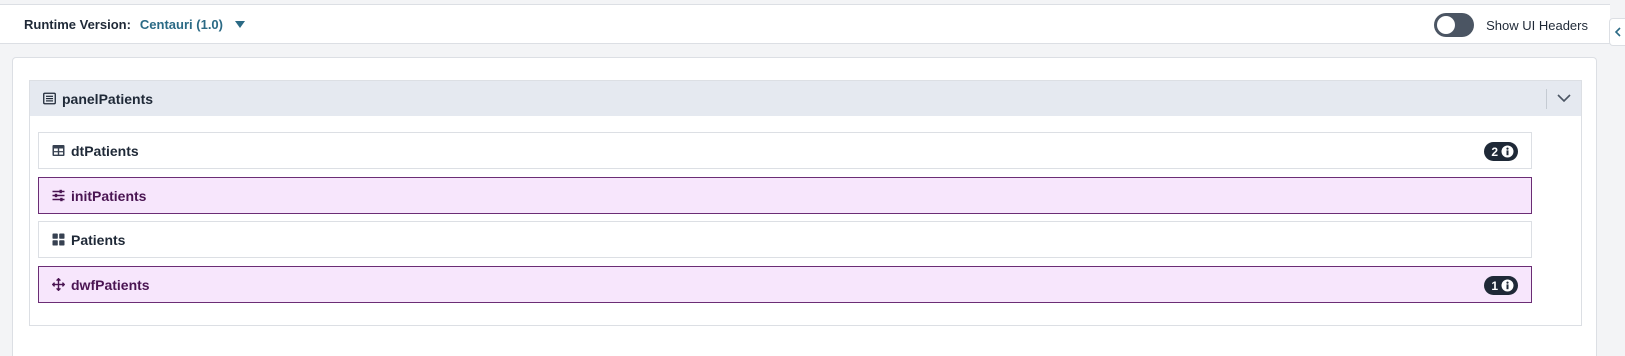  What do you see at coordinates (77, 24) in the screenshot?
I see `runtime-version-label: Runtime Version:` at bounding box center [77, 24].